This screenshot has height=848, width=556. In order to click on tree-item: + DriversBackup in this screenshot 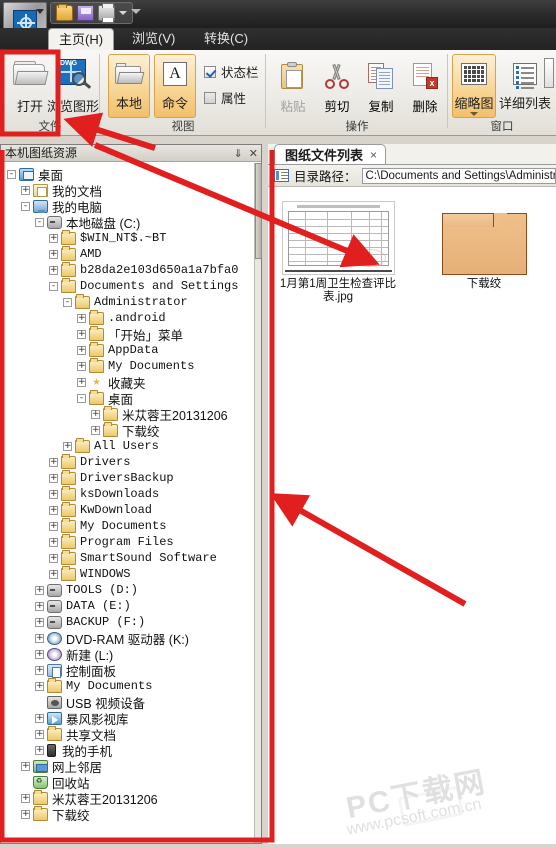, I will do `click(127, 477)`.